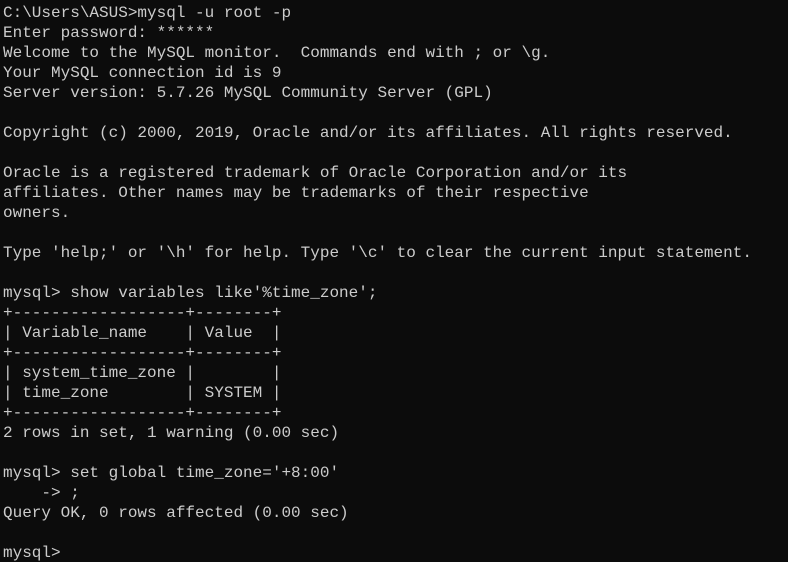 The width and height of the screenshot is (788, 562). I want to click on terminal-line-show-variables-cmd: mysql> show variables like'%time_zone';, so click(190, 293).